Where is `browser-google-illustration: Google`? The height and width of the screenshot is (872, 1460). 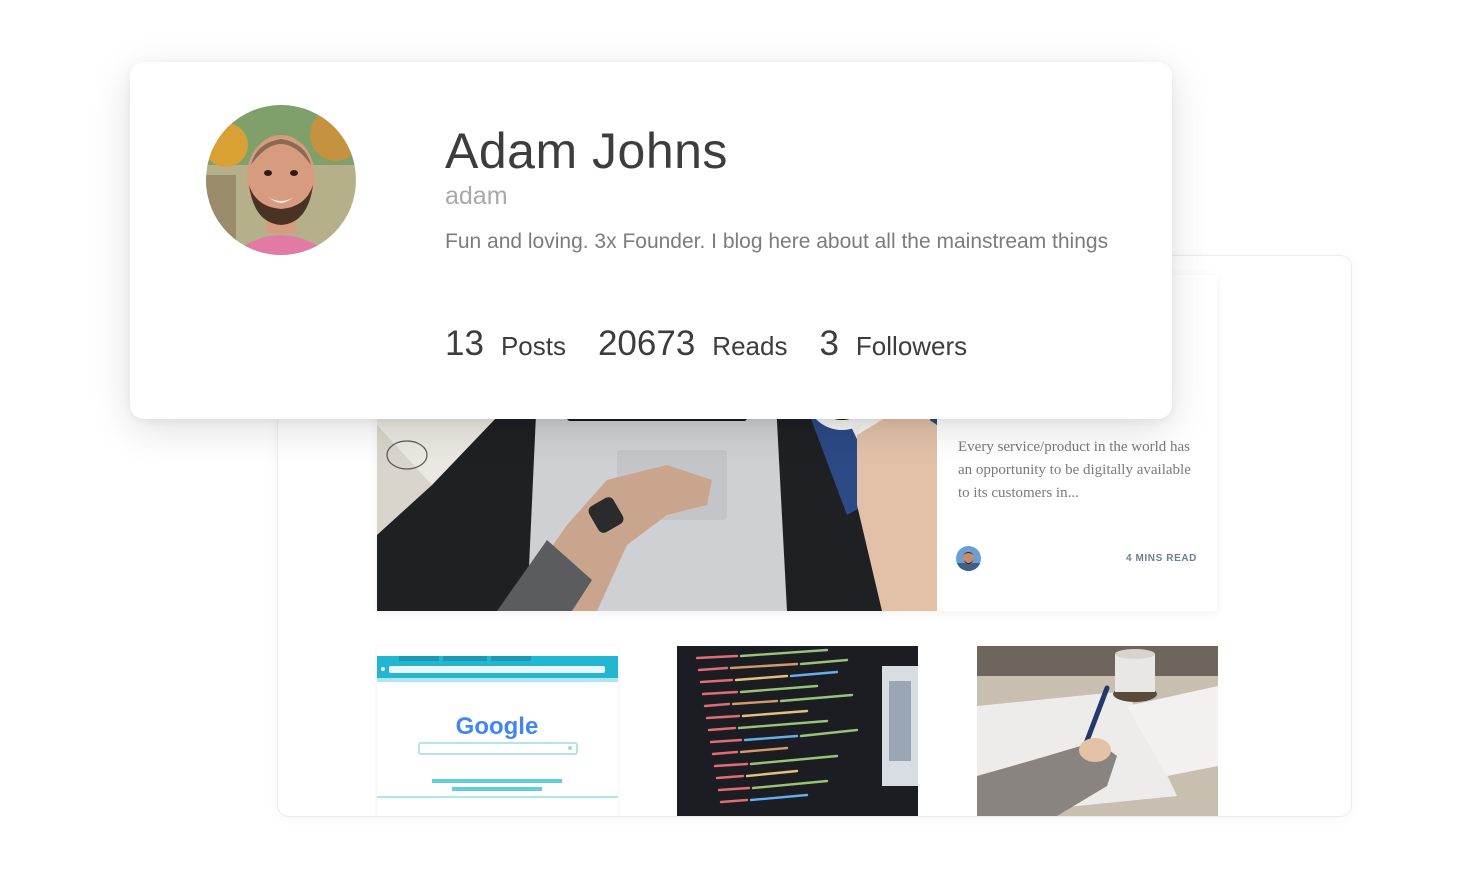
browser-google-illustration: Google is located at coordinates (497, 727).